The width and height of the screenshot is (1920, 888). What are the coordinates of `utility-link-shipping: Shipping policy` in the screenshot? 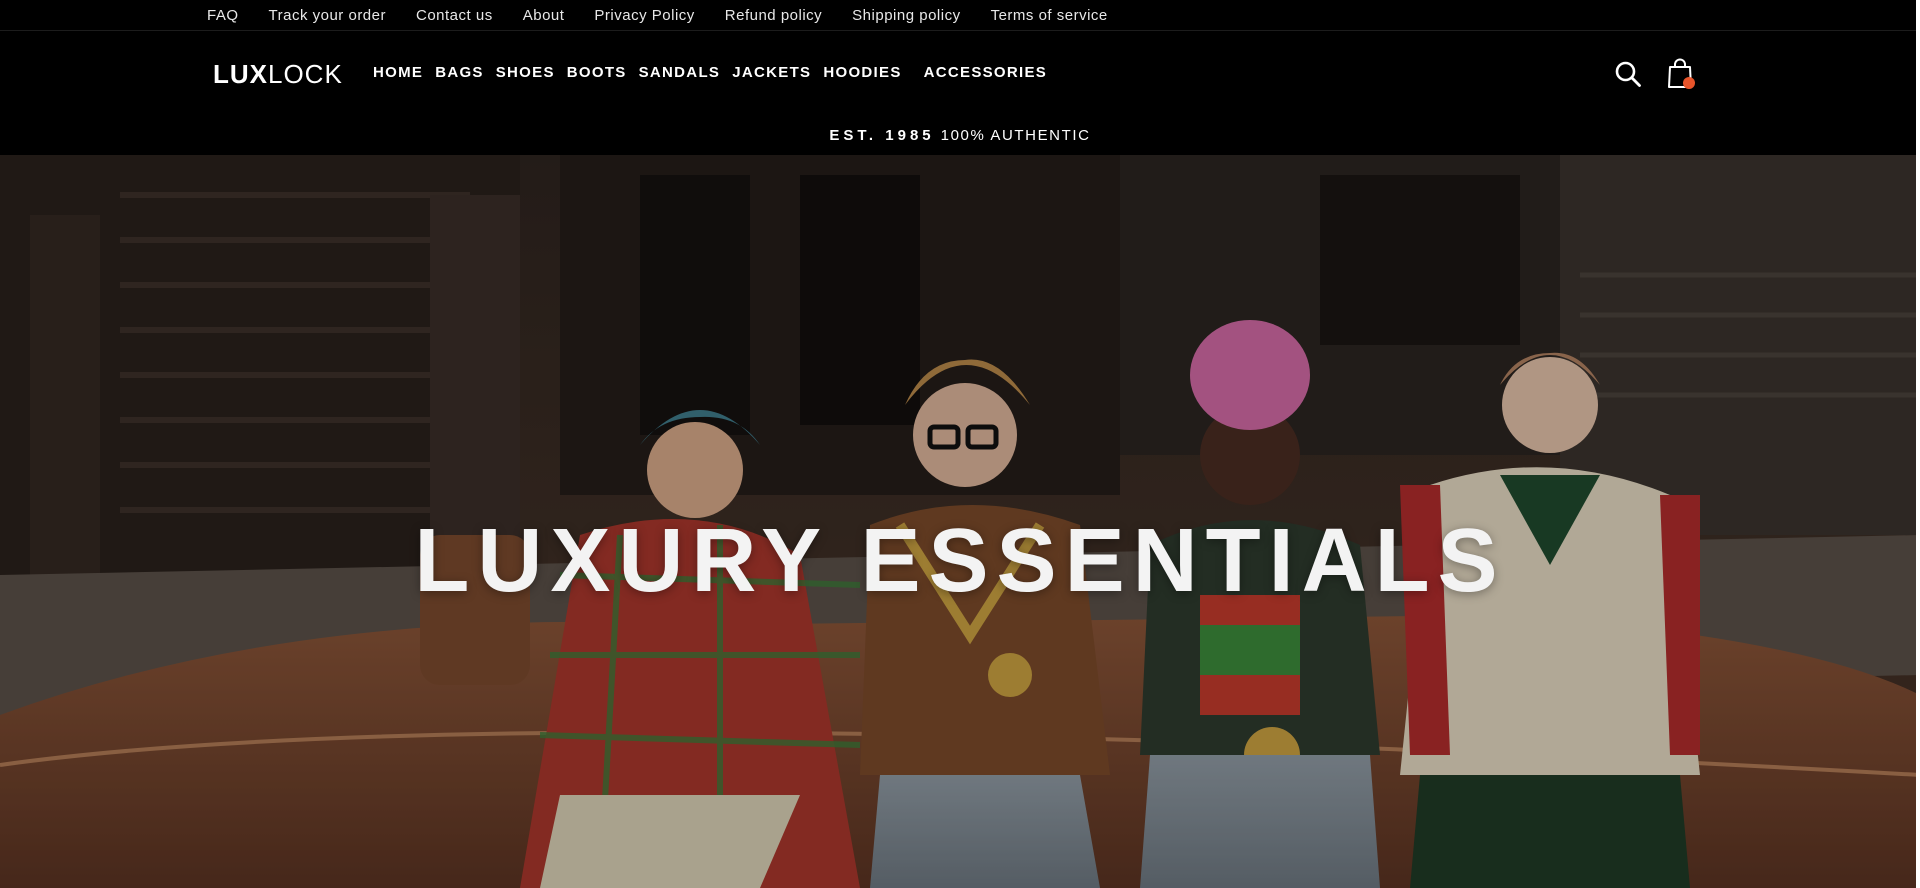 It's located at (906, 15).